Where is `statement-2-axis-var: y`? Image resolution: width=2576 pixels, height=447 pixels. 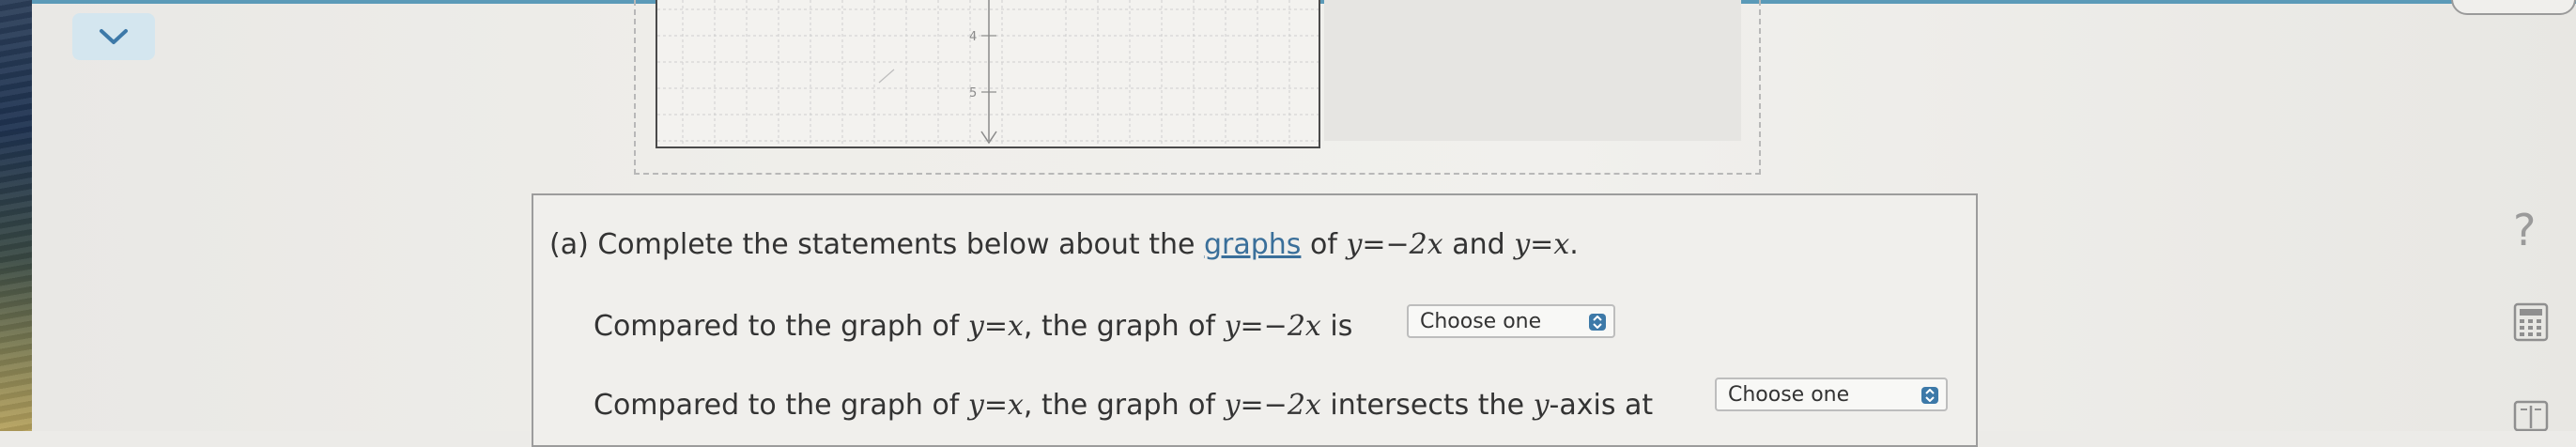 statement-2-axis-var: y is located at coordinates (1541, 406).